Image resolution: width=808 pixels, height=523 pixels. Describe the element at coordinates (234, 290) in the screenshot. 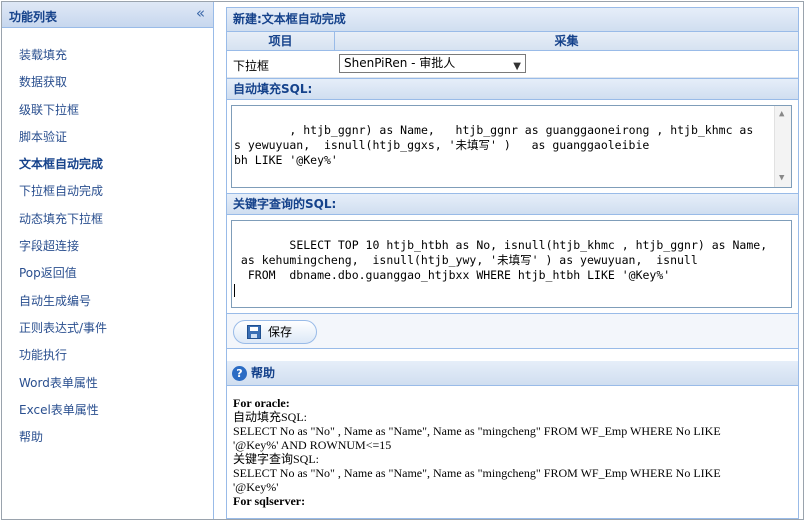

I see `text-caret` at that location.